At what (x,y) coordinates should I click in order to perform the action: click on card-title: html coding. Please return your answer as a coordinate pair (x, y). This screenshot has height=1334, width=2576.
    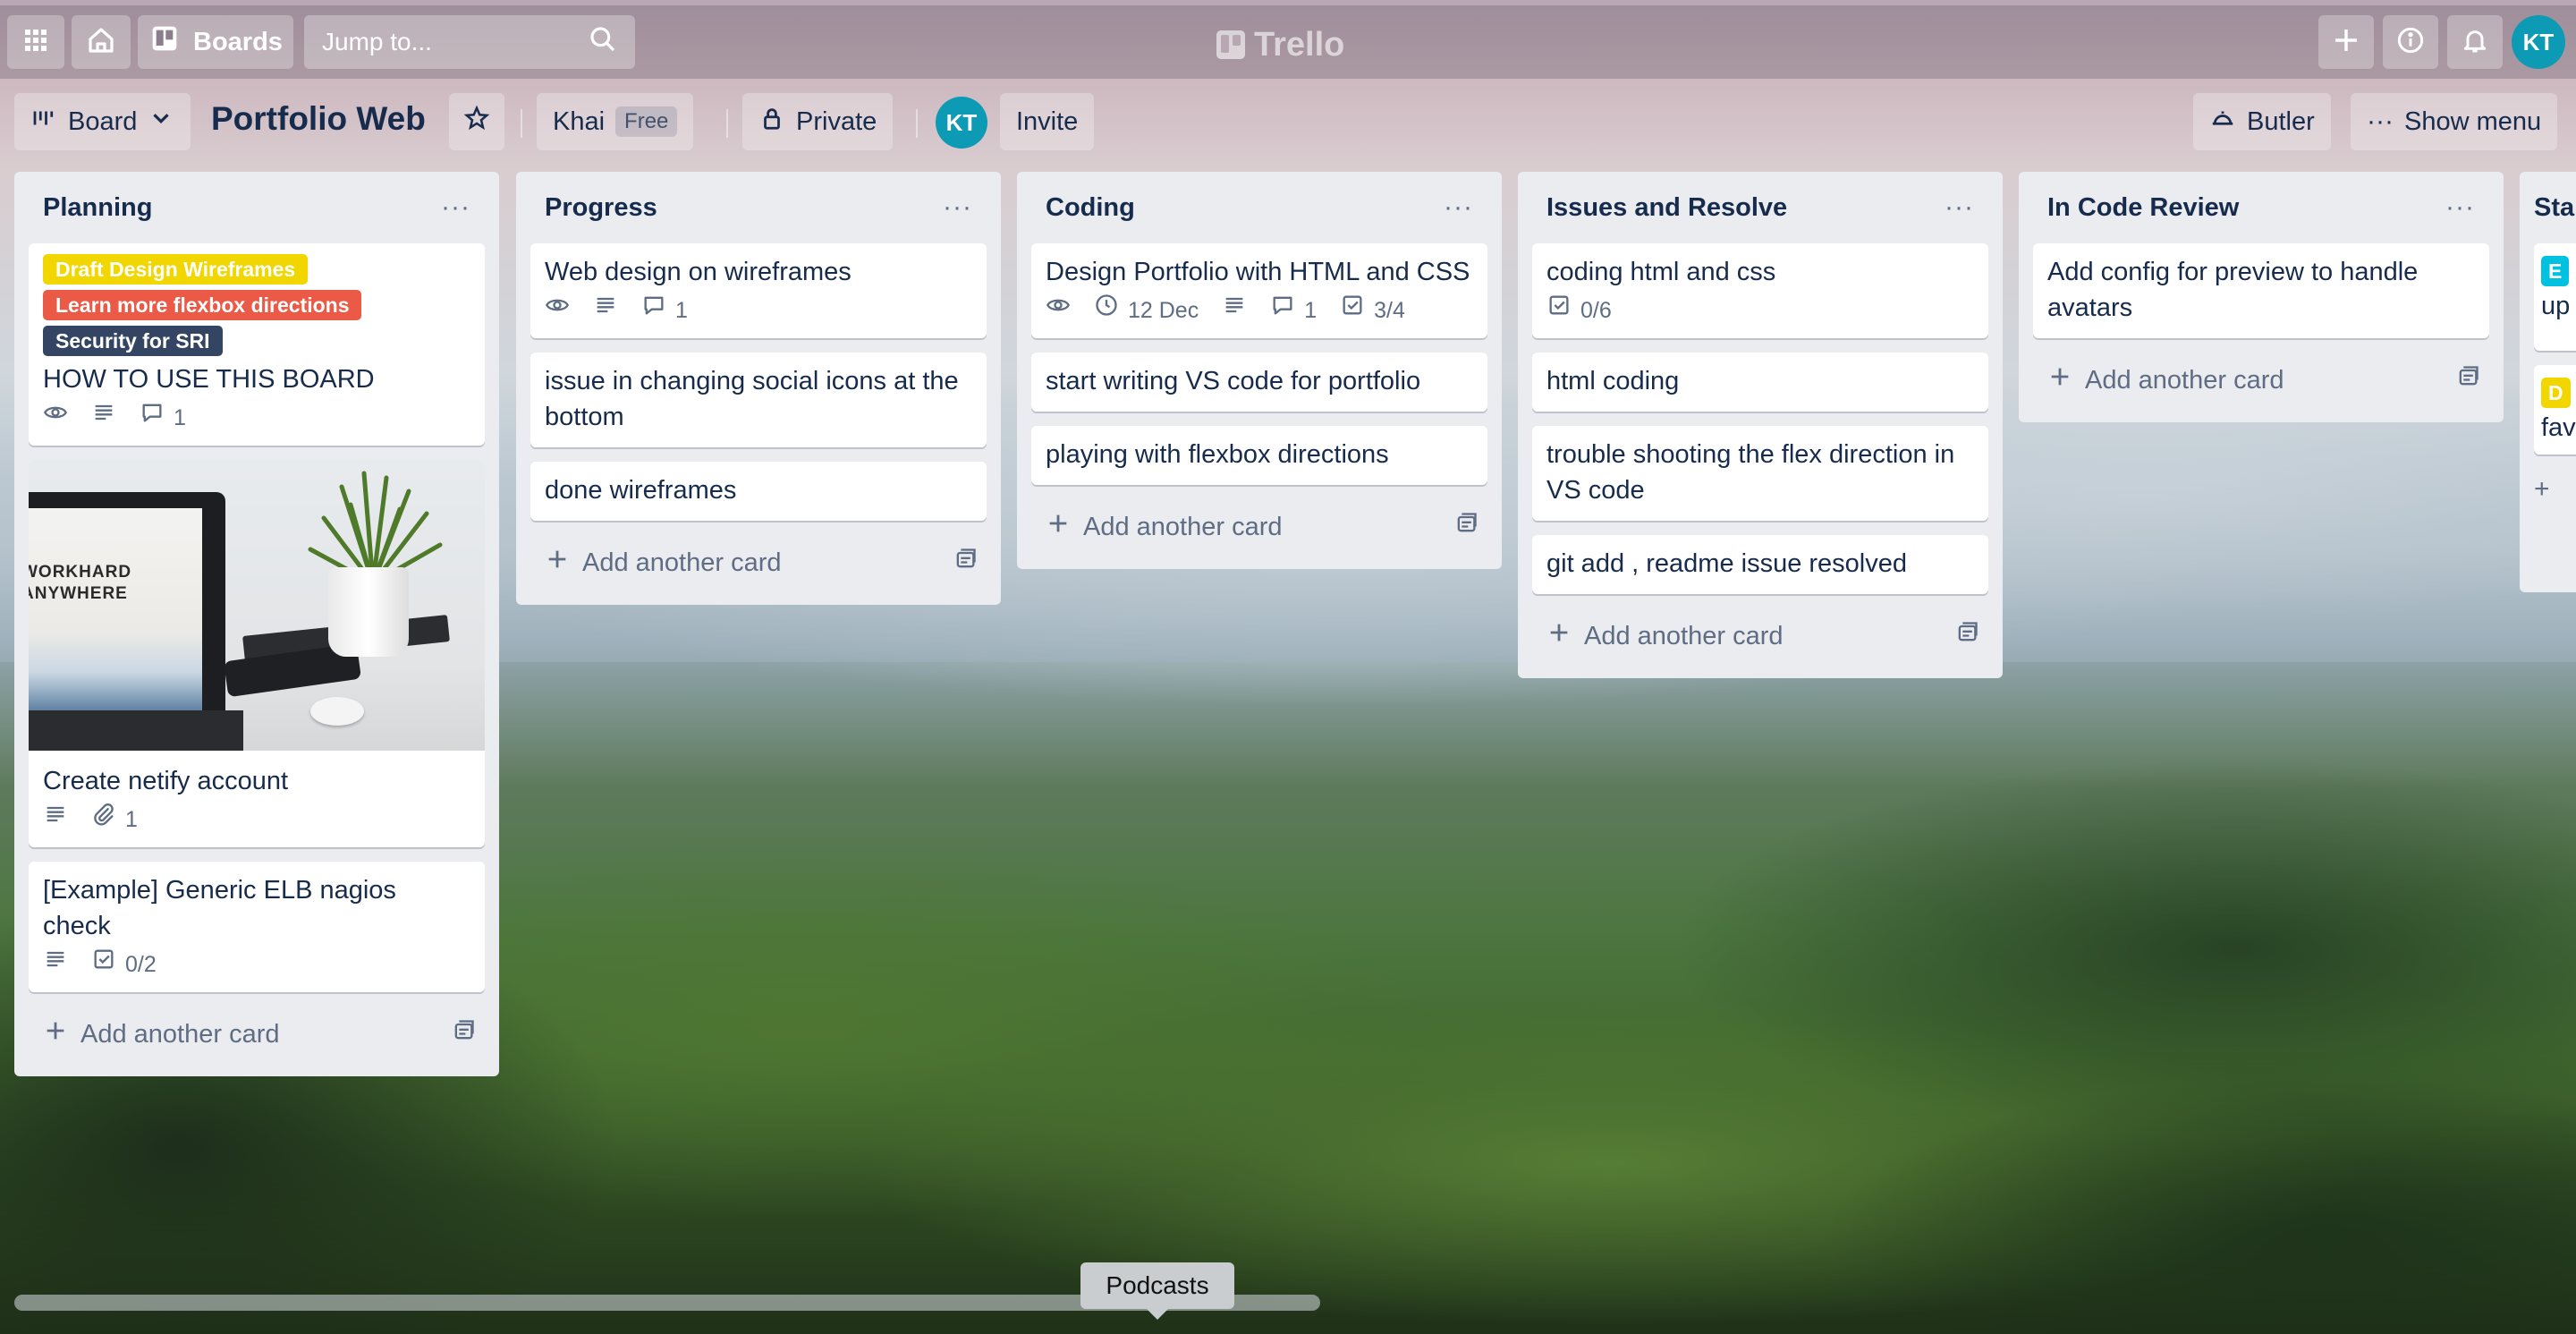
    Looking at the image, I should click on (1613, 381).